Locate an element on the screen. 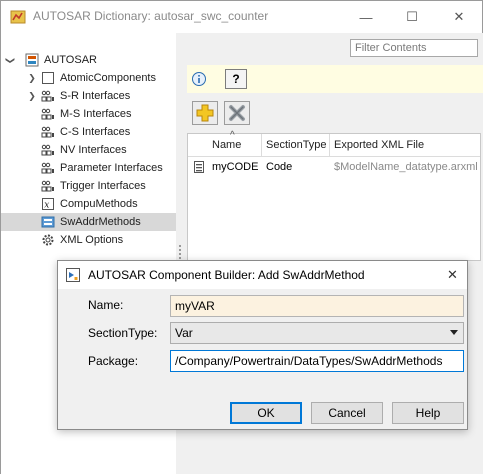 The width and height of the screenshot is (483, 474). tree-item-parameter-interfaces: Parameter Interfaces is located at coordinates (88, 168).